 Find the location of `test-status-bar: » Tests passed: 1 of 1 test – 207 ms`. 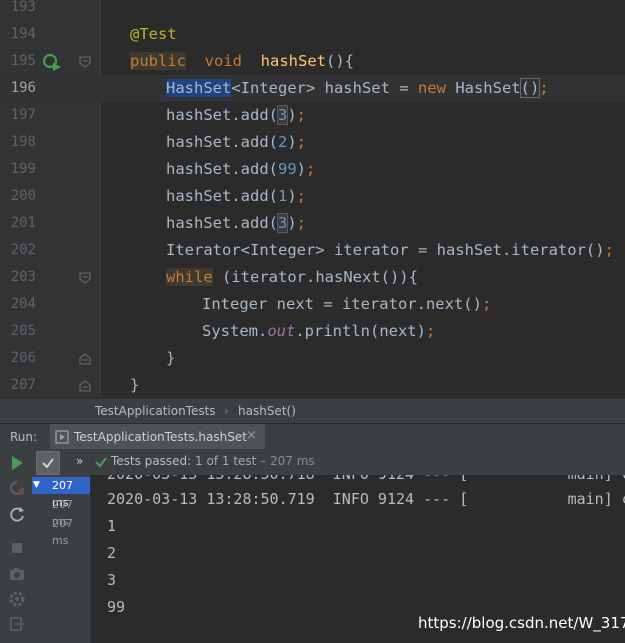

test-status-bar: » Tests passed: 1 of 1 test – 207 ms is located at coordinates (328, 462).